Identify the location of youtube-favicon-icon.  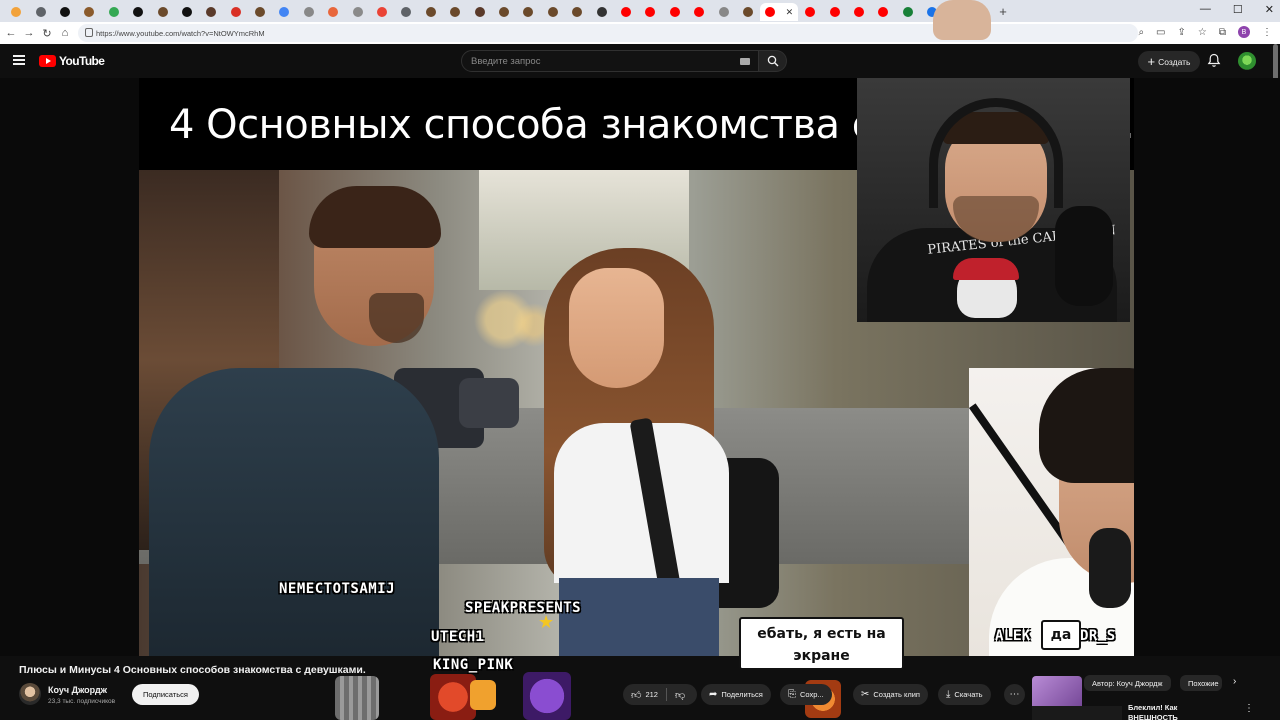
(770, 12).